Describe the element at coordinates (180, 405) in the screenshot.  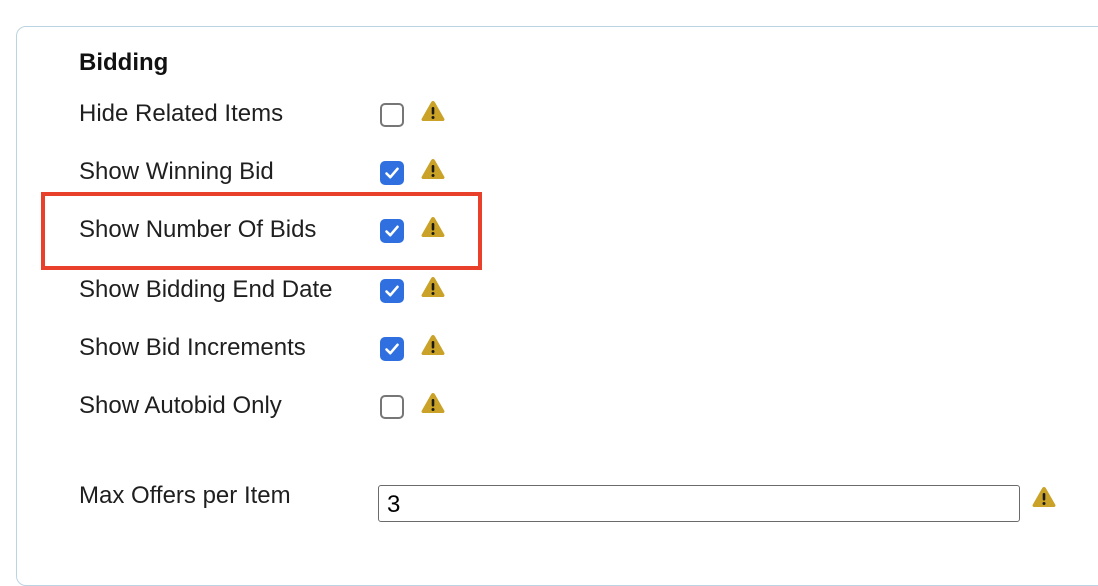
I see `setting-label: Show Autobid Only` at that location.